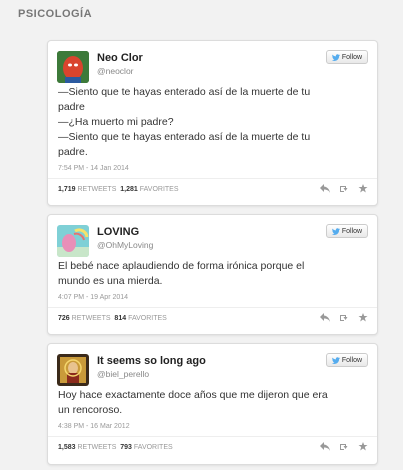 This screenshot has height=470, width=403. Describe the element at coordinates (118, 189) in the screenshot. I see `tweet-stats: 1,719 RETWEETS 1,281 FAVORITES` at that location.